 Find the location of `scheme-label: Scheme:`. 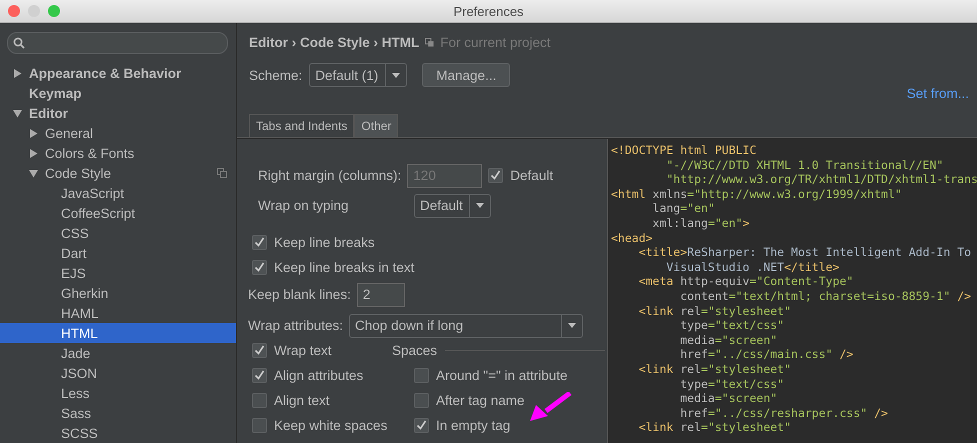

scheme-label: Scheme: is located at coordinates (275, 75).